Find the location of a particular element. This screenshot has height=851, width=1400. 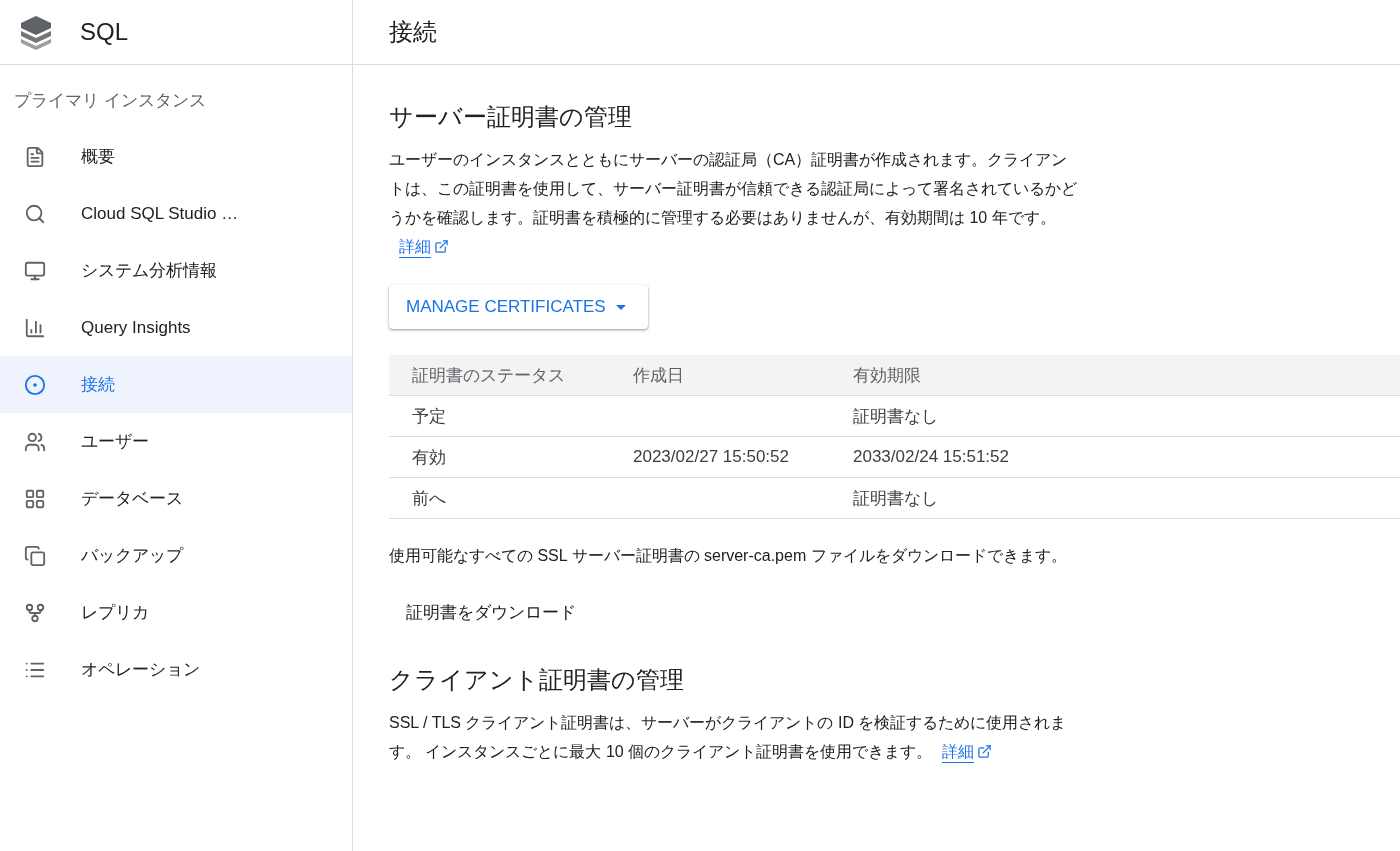

nav-item: バックアップ is located at coordinates (176, 555).